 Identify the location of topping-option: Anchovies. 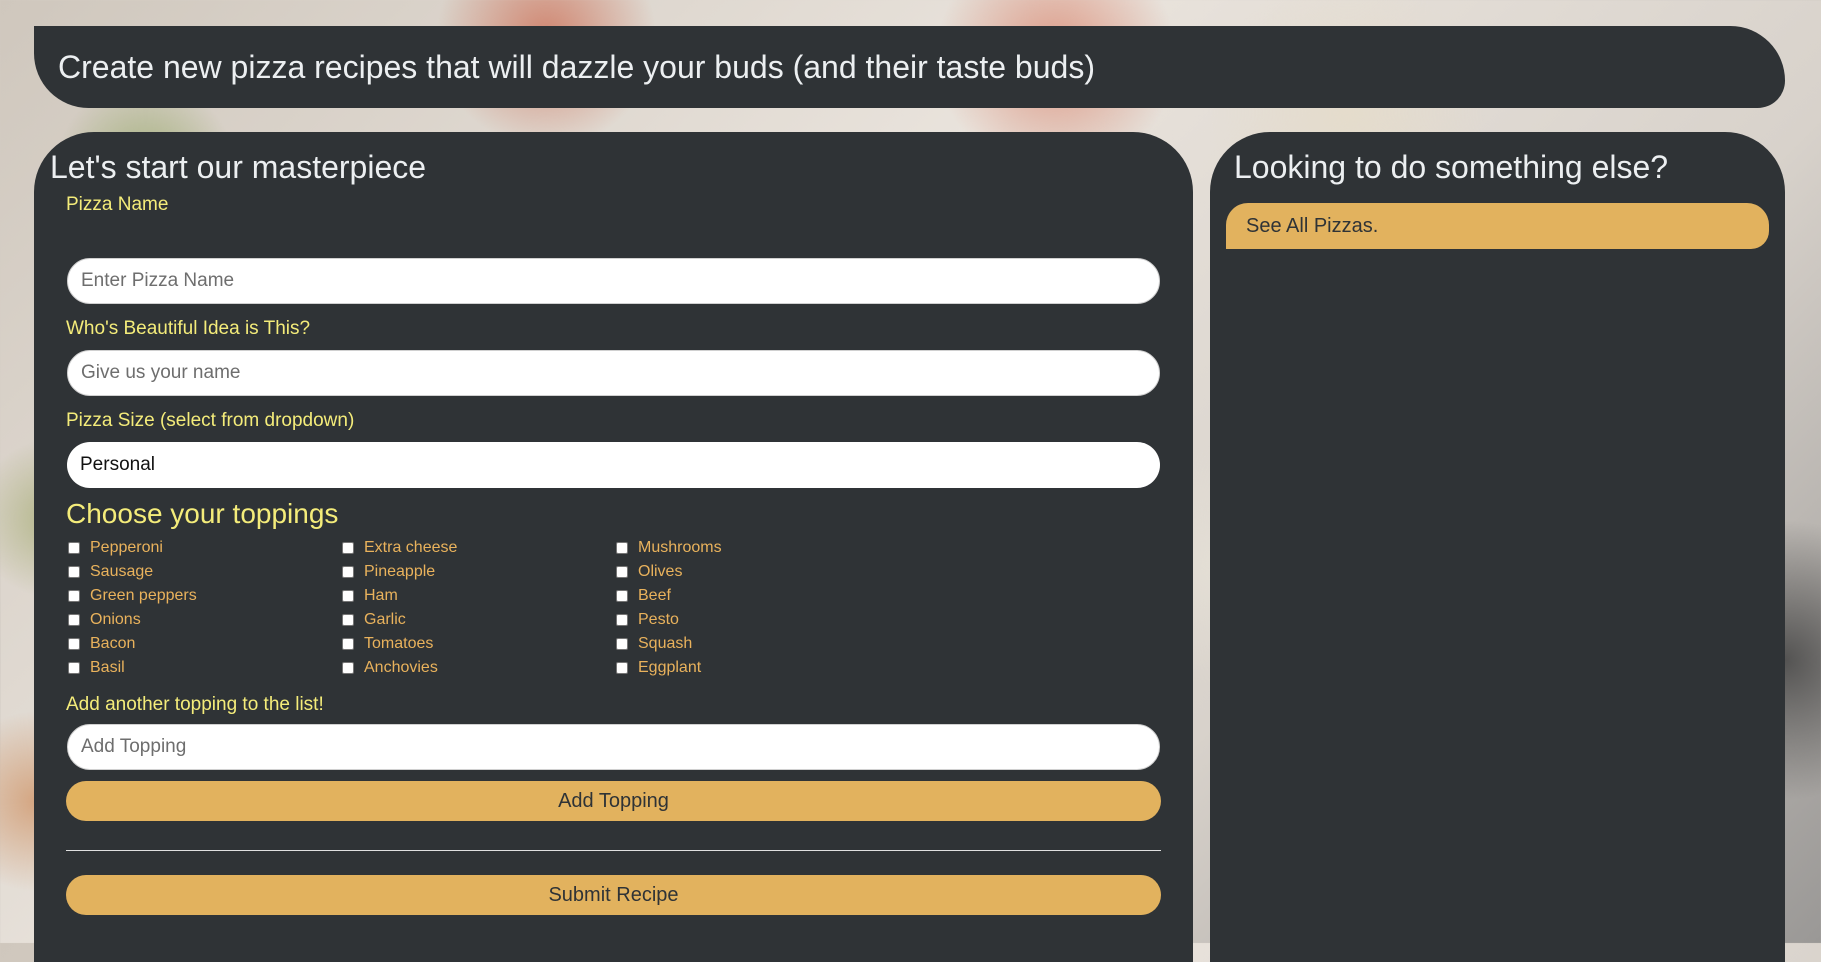
(479, 668).